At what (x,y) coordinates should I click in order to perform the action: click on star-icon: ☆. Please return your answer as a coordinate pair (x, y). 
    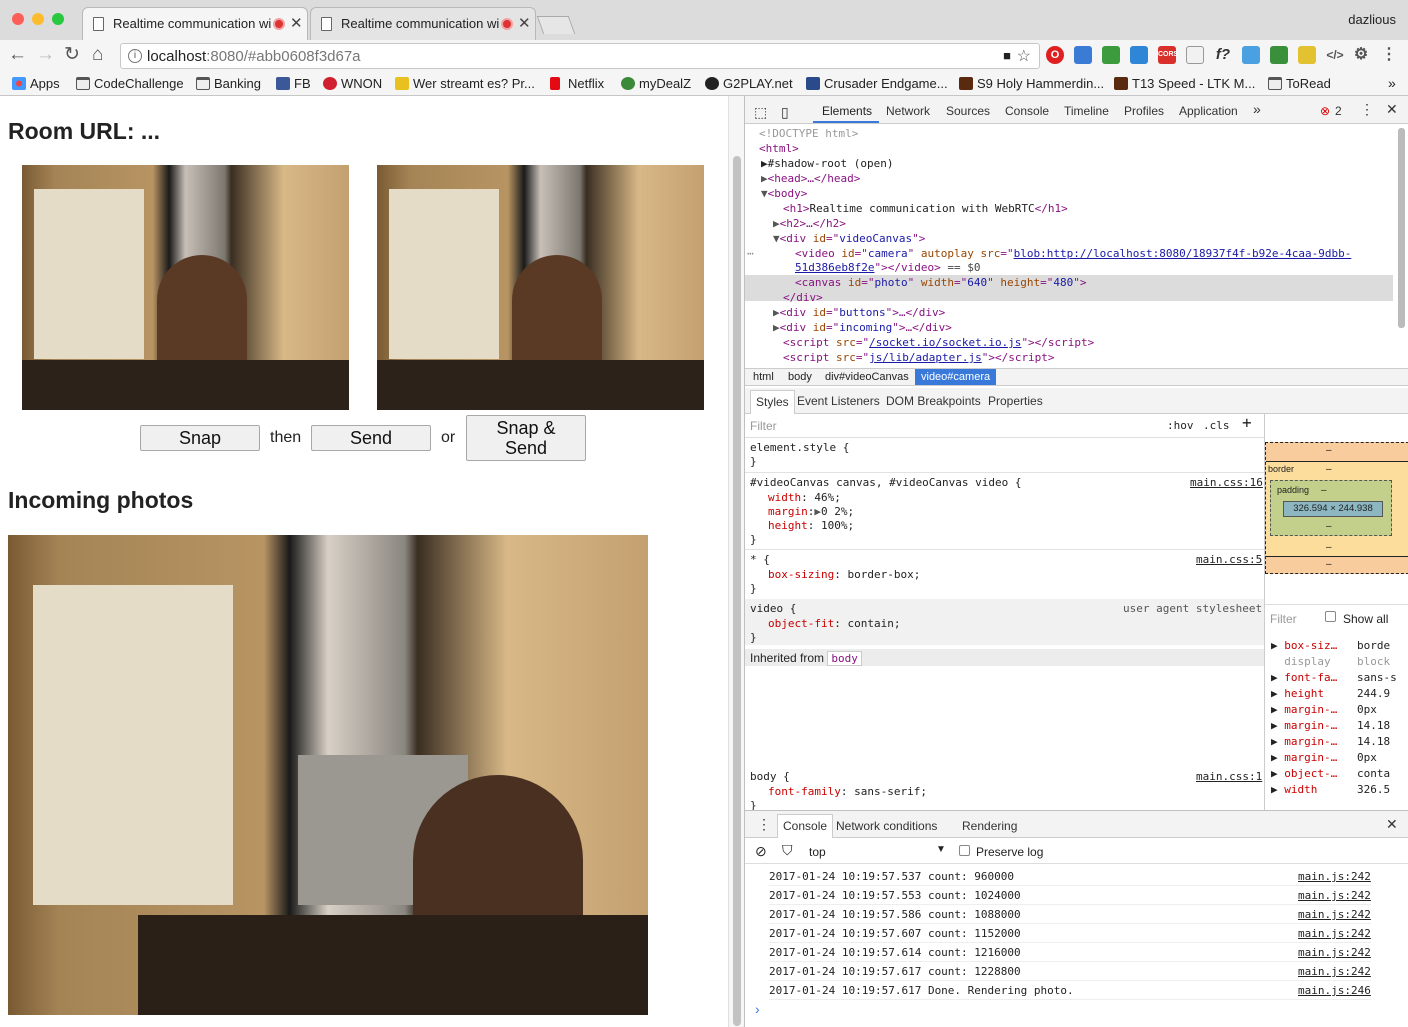
    Looking at the image, I should click on (1024, 56).